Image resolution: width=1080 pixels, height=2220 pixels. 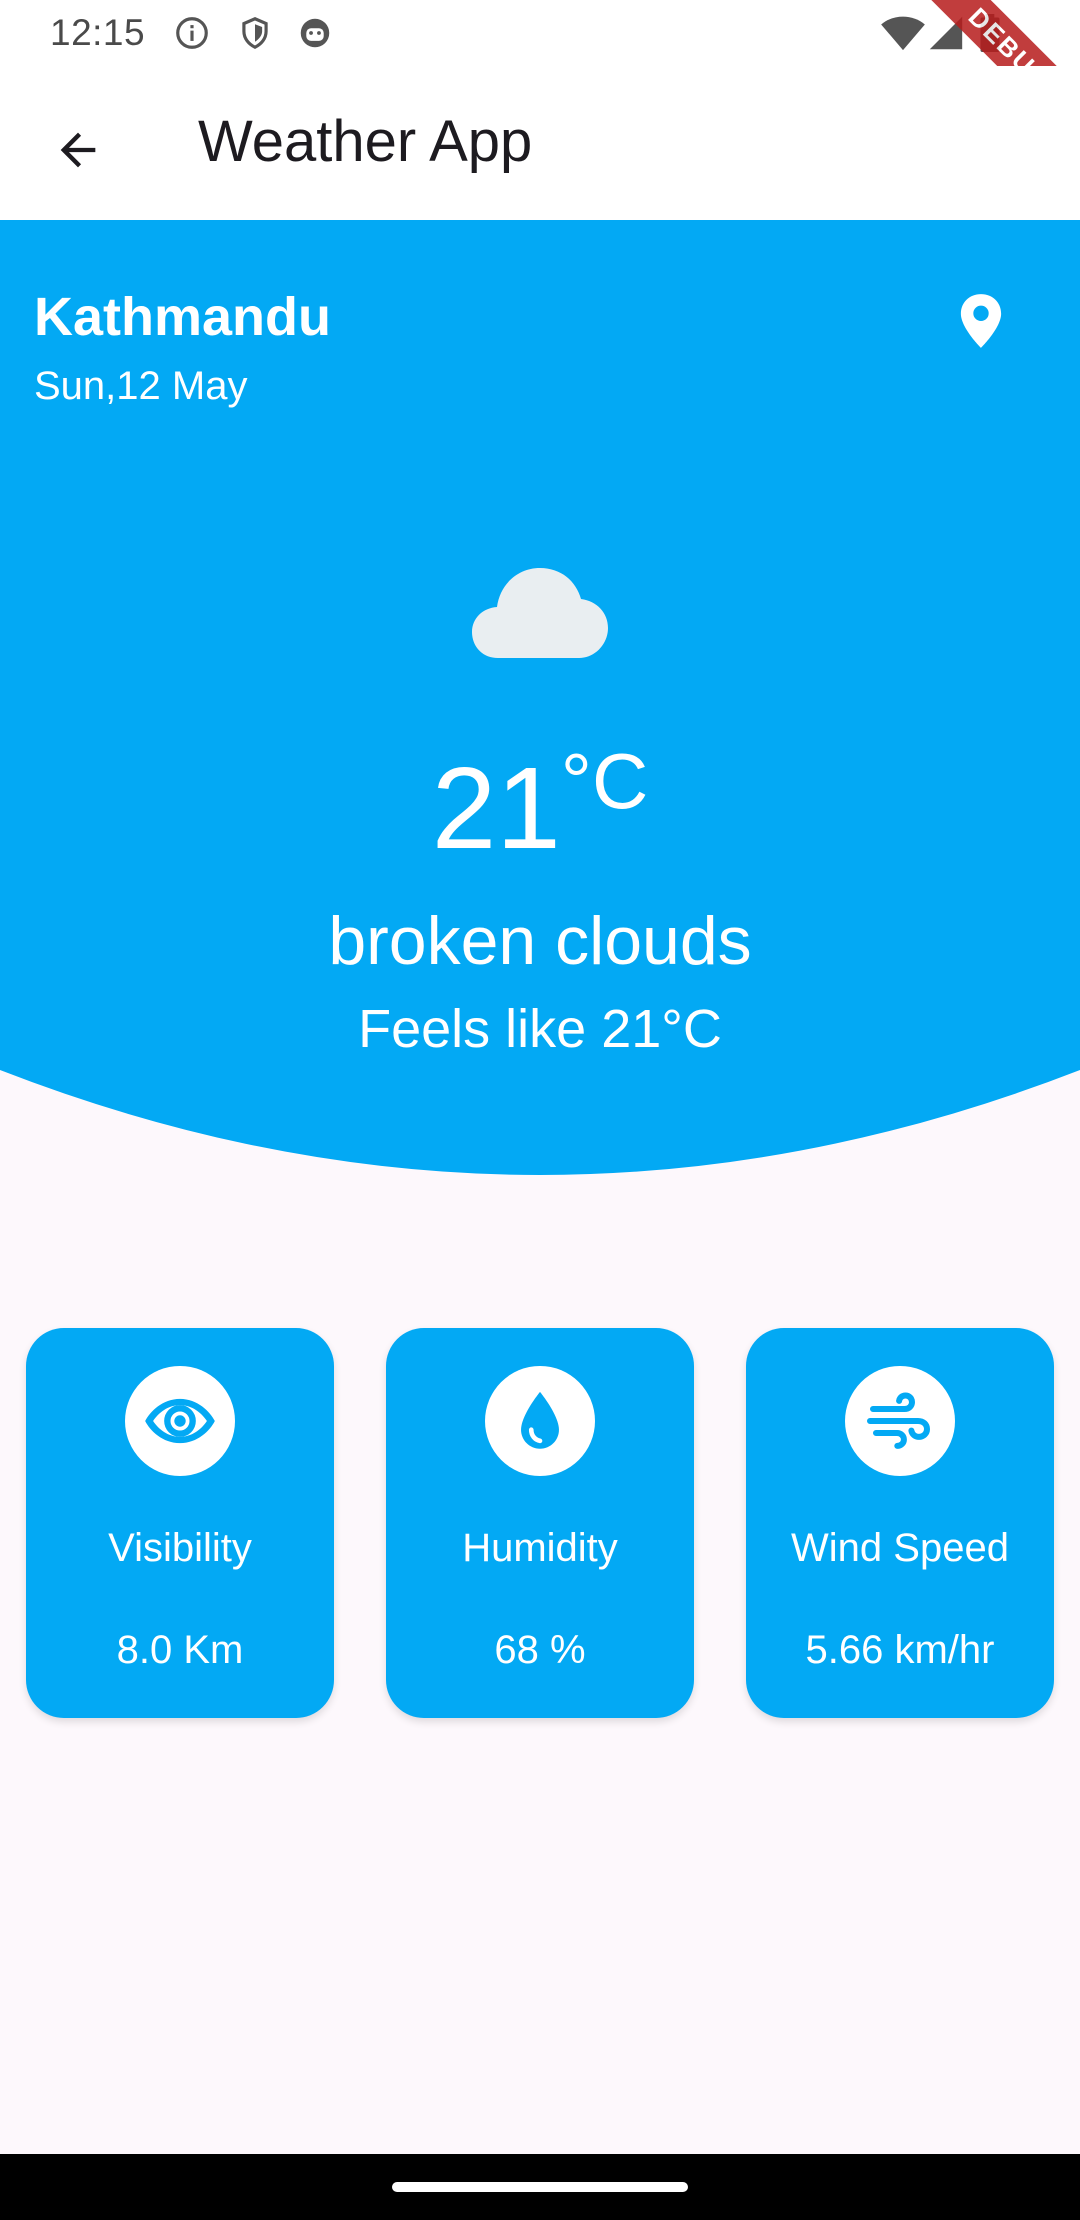 I want to click on city-name: Kathmandu, so click(x=182, y=317).